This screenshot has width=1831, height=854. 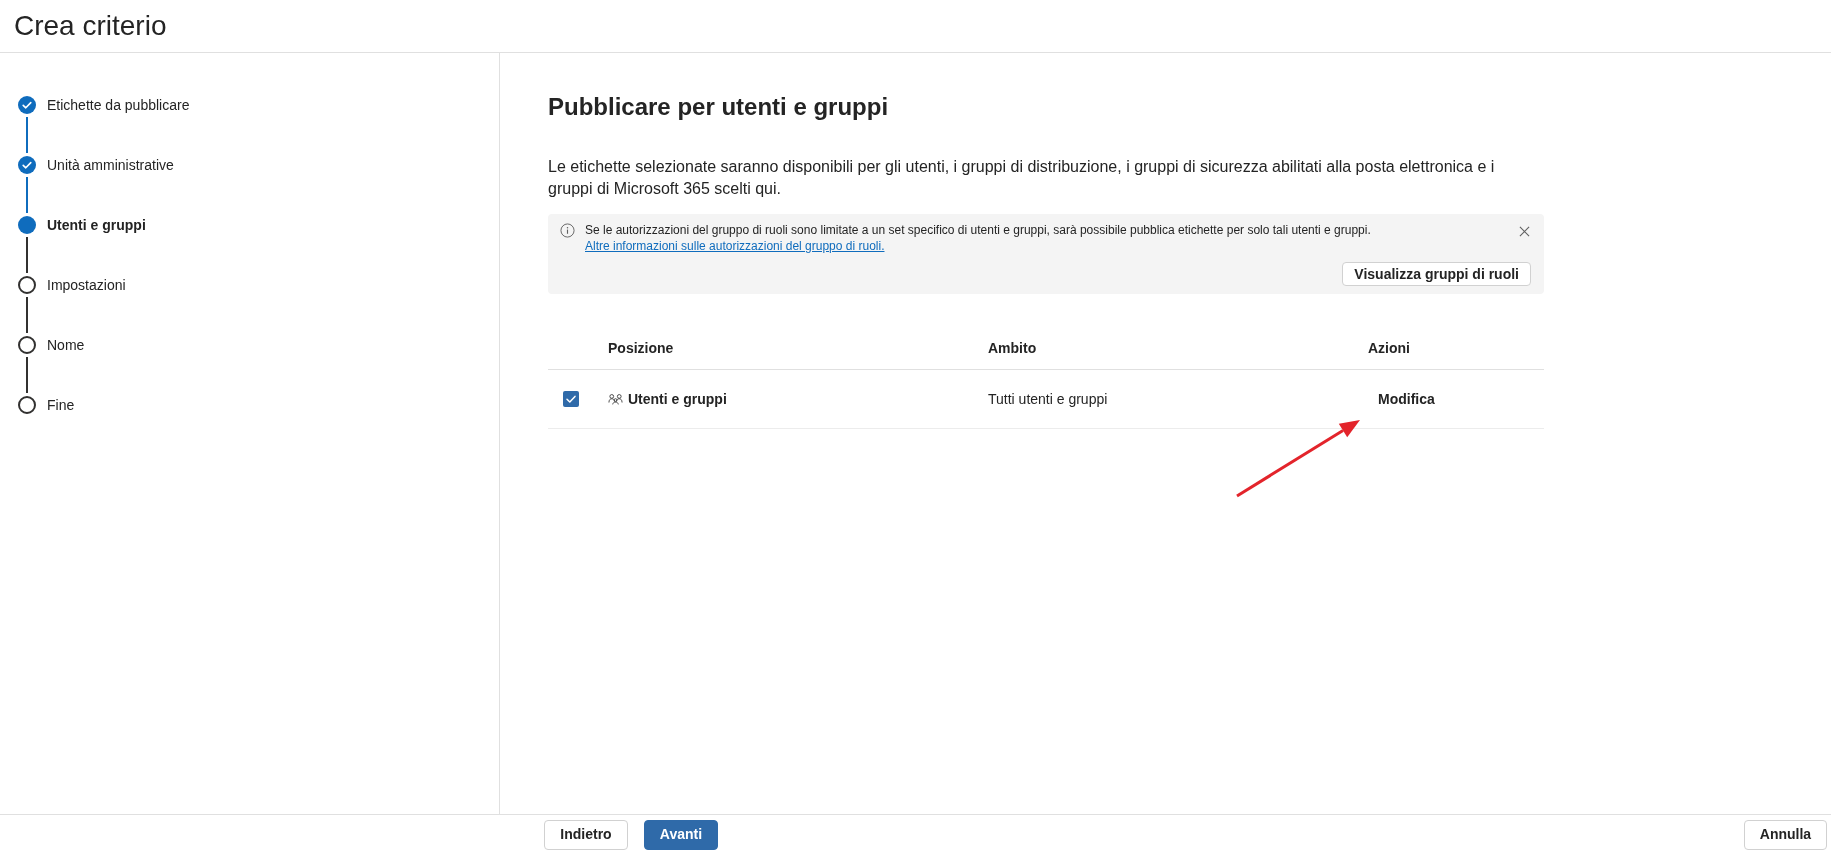 I want to click on section-heading: Pubblicare per utenti e gruppi, so click(x=719, y=107).